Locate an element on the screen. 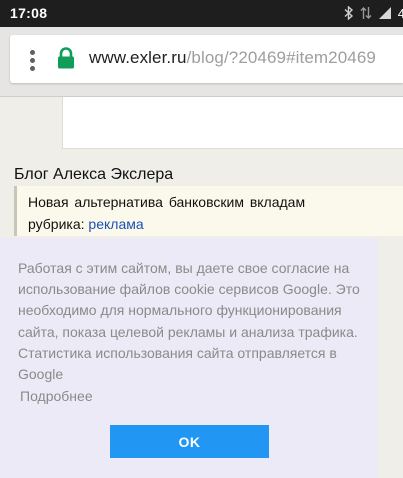  menu-dots-icon is located at coordinates (32, 60).